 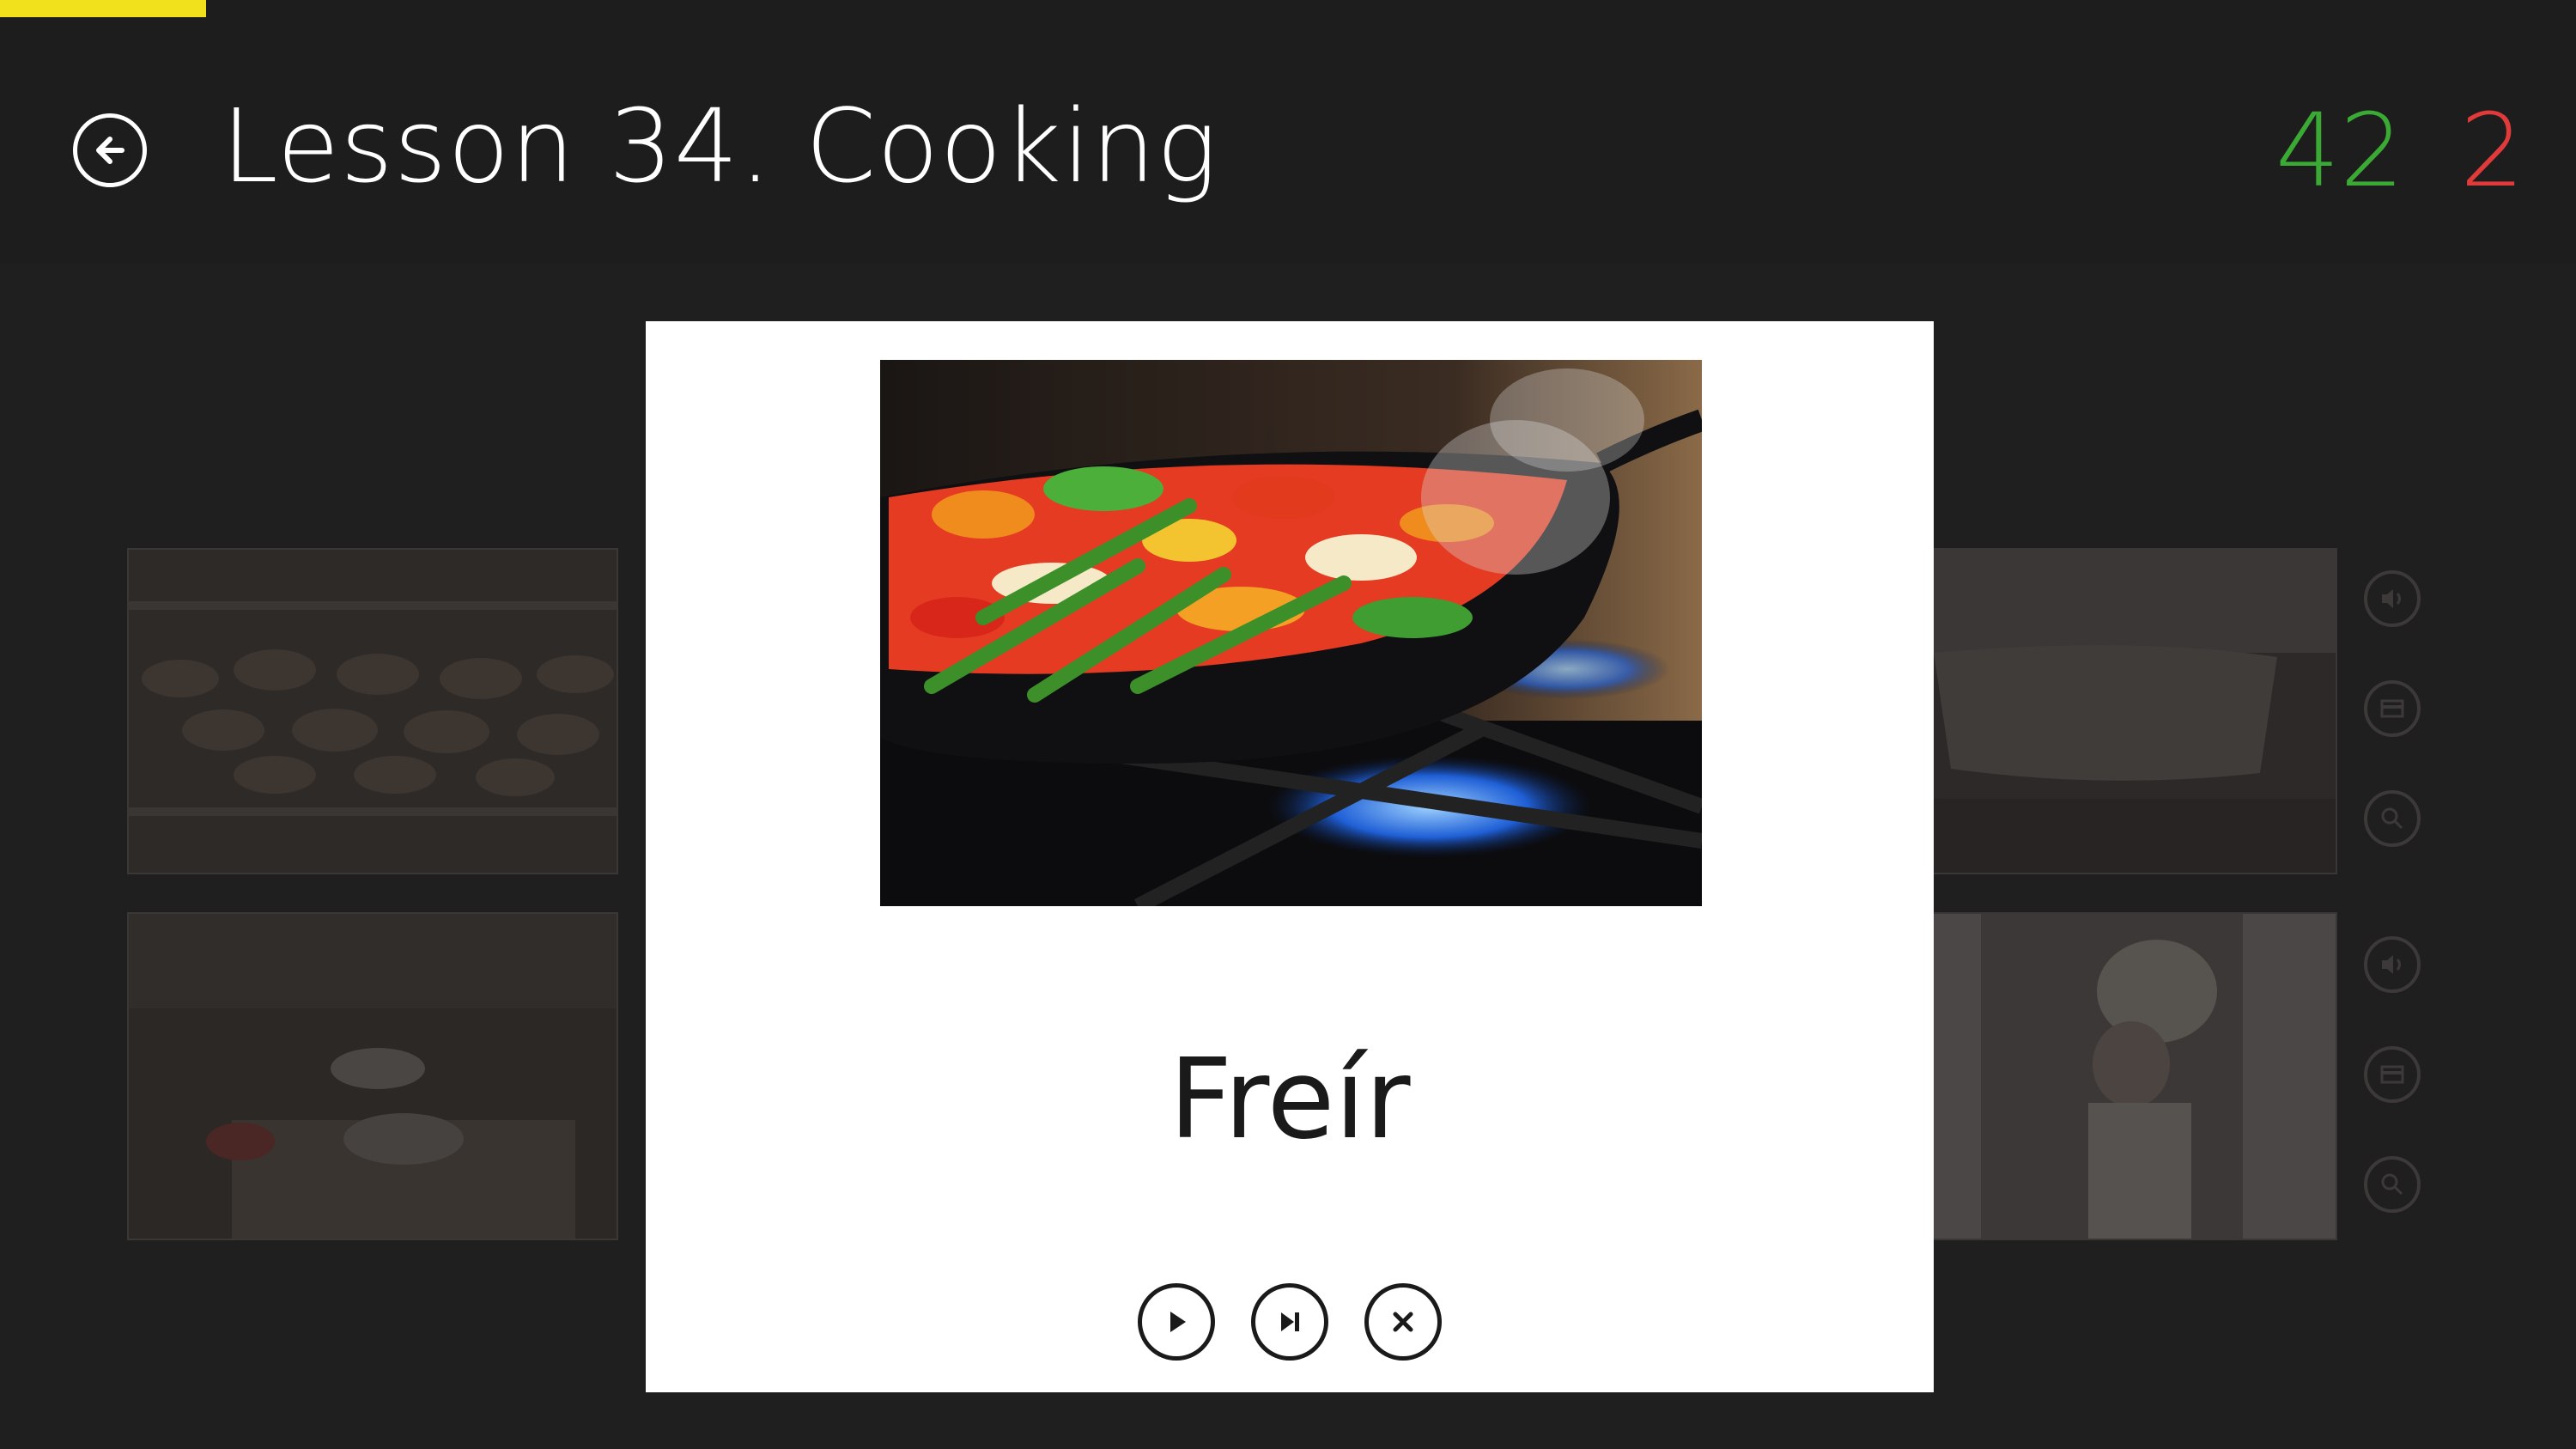 What do you see at coordinates (103, 8) in the screenshot?
I see `progress-bar` at bounding box center [103, 8].